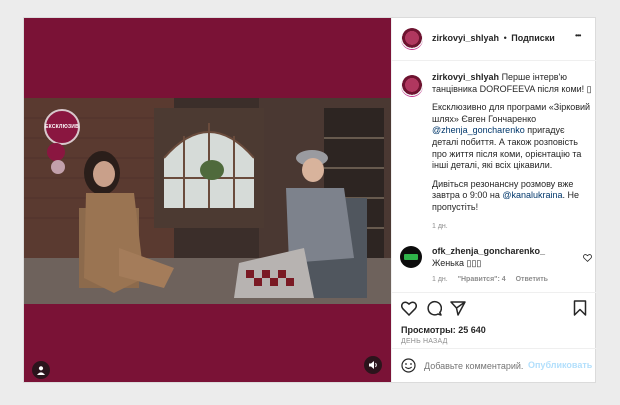 This screenshot has width=620, height=405. What do you see at coordinates (411, 257) in the screenshot?
I see `commenter-avatar` at bounding box center [411, 257].